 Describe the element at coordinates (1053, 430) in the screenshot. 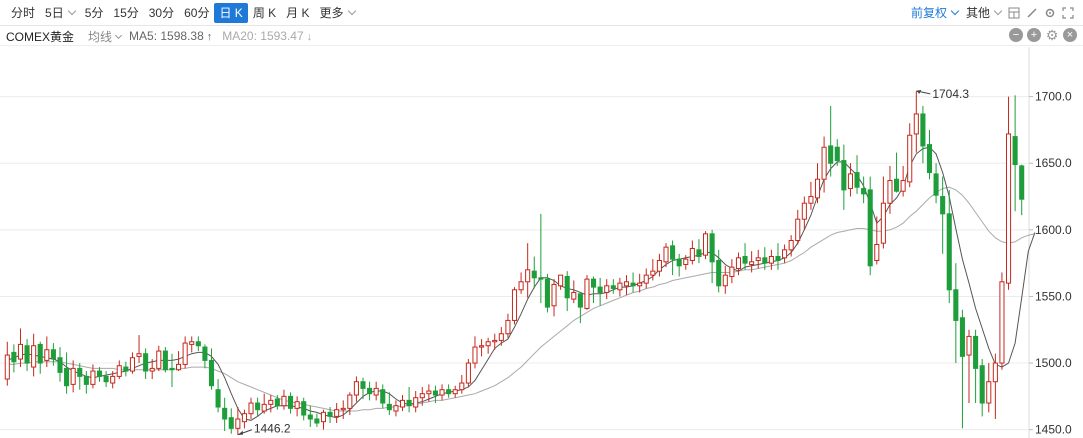

I see `y-tick-label: 1450.0` at that location.